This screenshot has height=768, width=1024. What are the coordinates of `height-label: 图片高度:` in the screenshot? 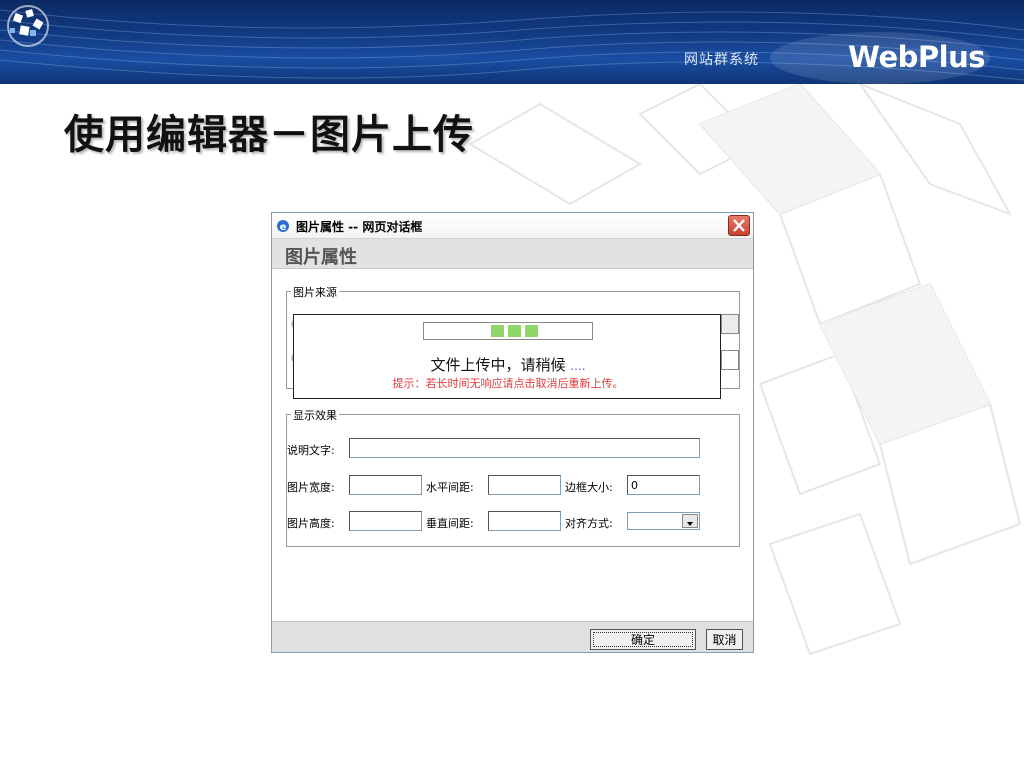 It's located at (311, 523).